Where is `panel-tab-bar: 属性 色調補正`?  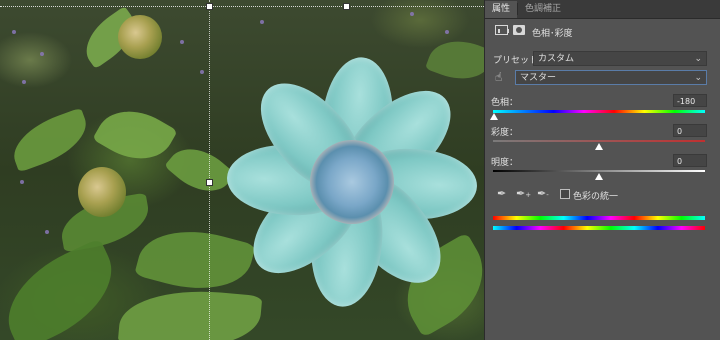 panel-tab-bar: 属性 色調補正 is located at coordinates (602, 9).